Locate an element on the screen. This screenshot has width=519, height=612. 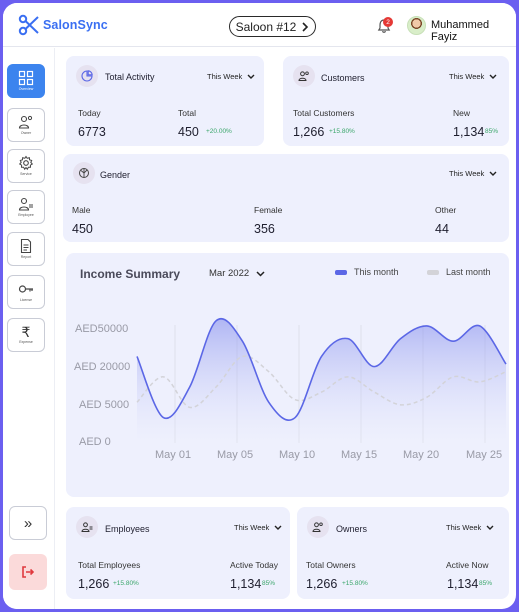
x-tick-label: May 05 is located at coordinates (235, 455).